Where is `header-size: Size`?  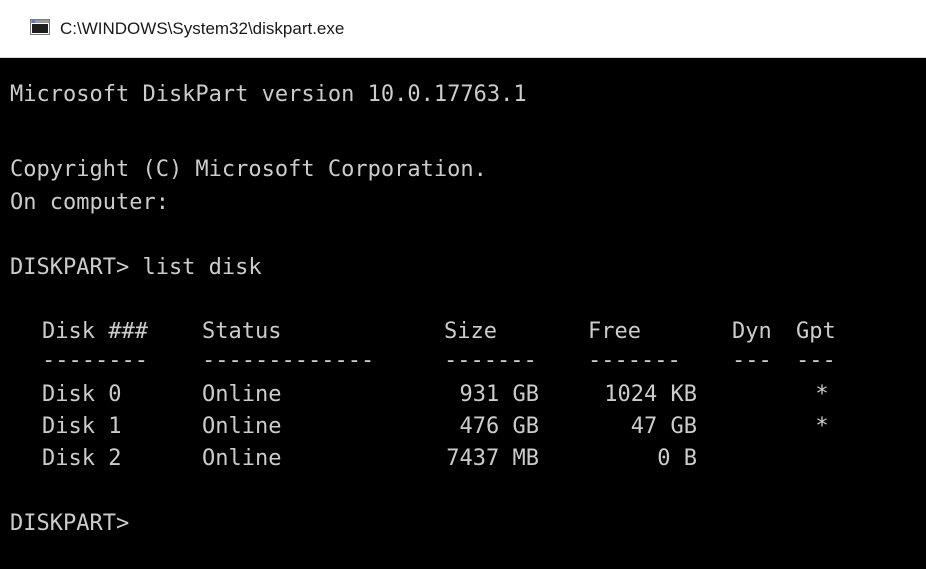
header-size: Size is located at coordinates (470, 331).